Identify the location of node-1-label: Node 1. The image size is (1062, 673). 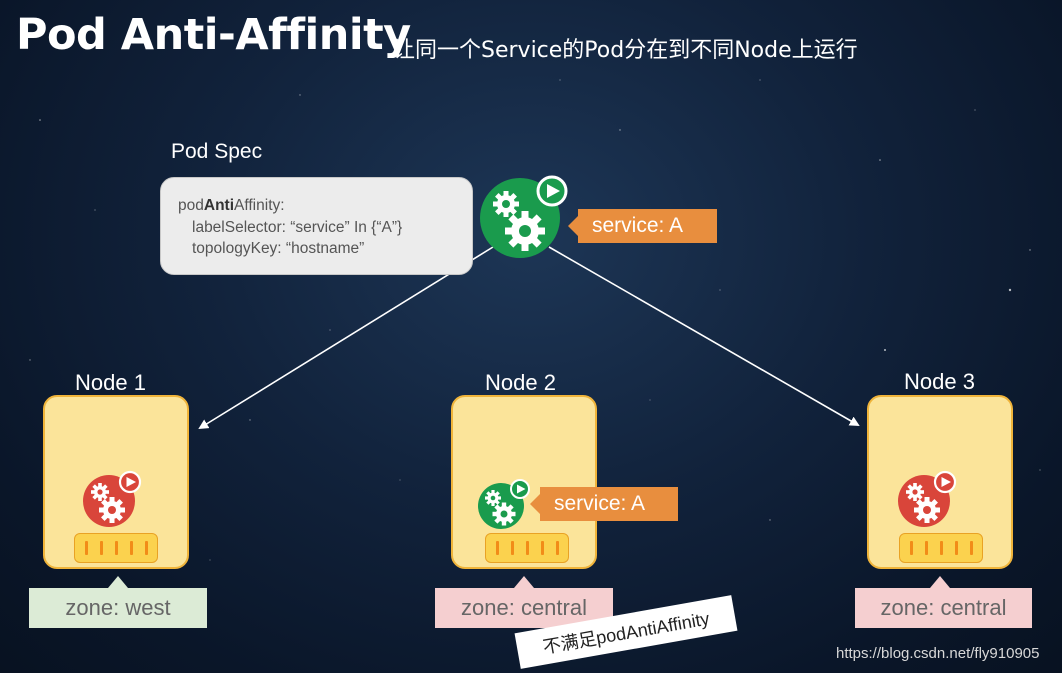
(110, 382).